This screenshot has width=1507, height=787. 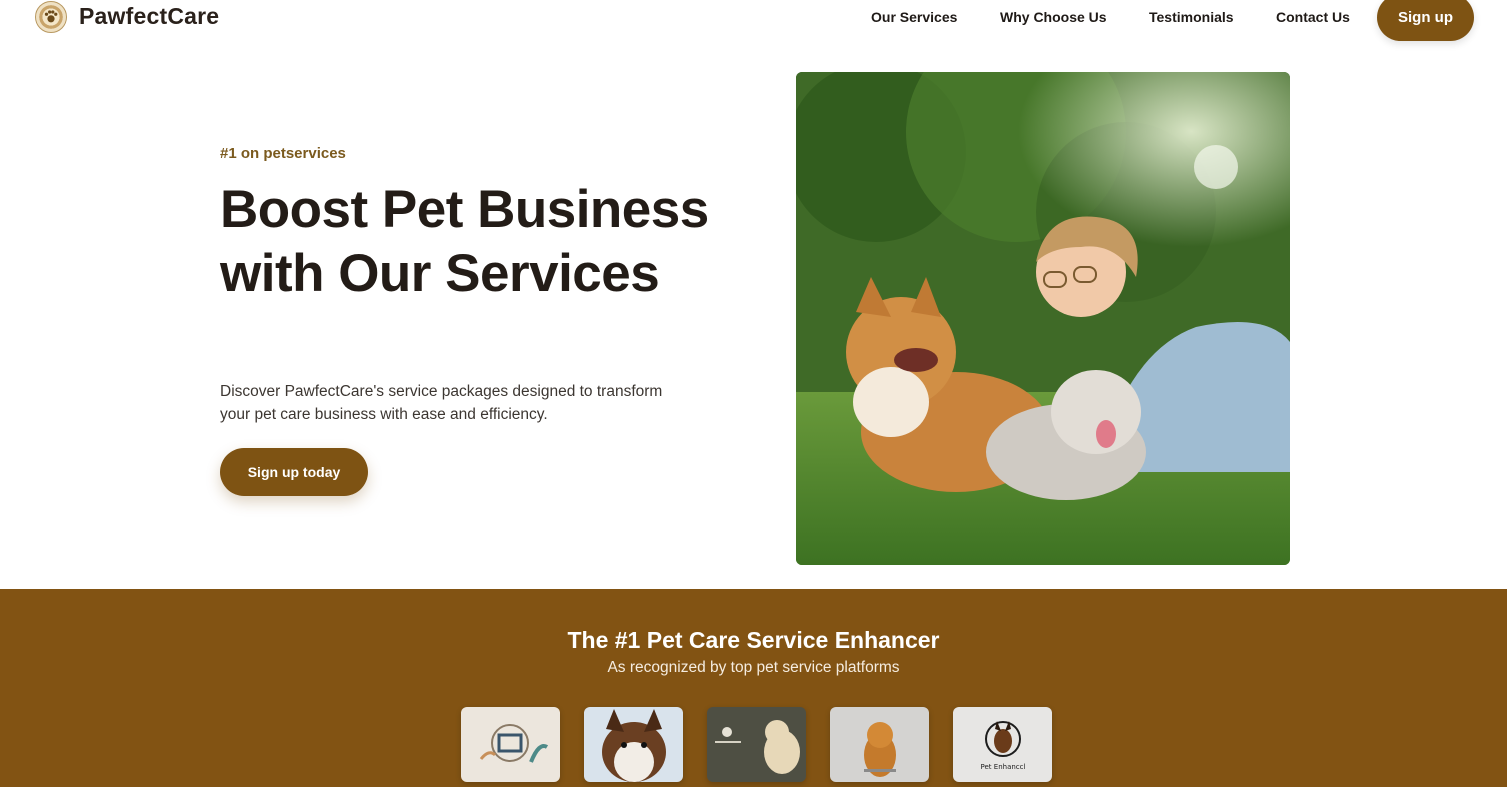 I want to click on partner-logos: Pet Enhanccl, so click(x=756, y=744).